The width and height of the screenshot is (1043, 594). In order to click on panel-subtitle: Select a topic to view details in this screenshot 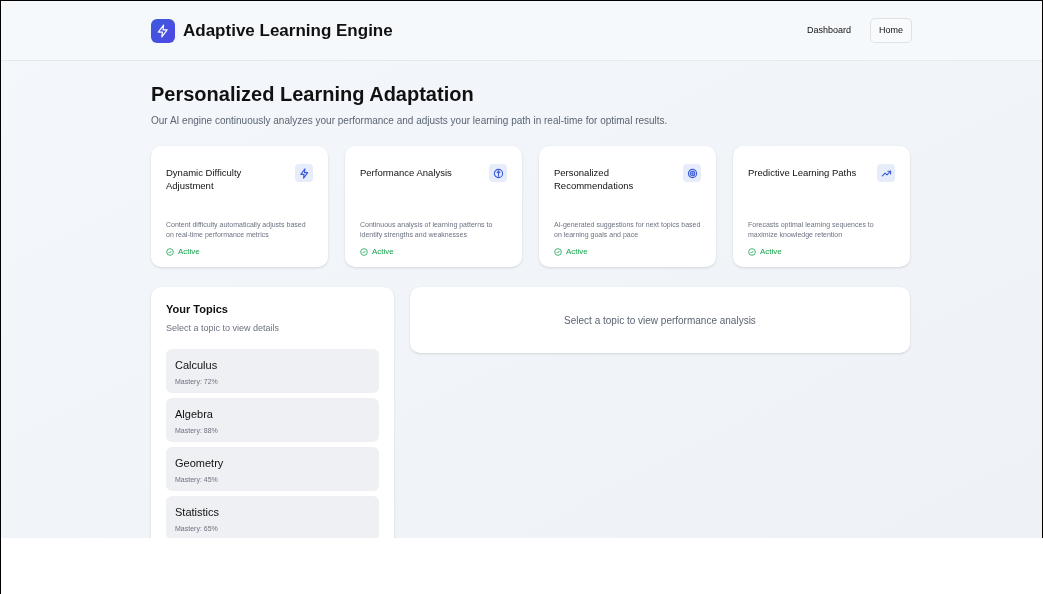, I will do `click(223, 328)`.